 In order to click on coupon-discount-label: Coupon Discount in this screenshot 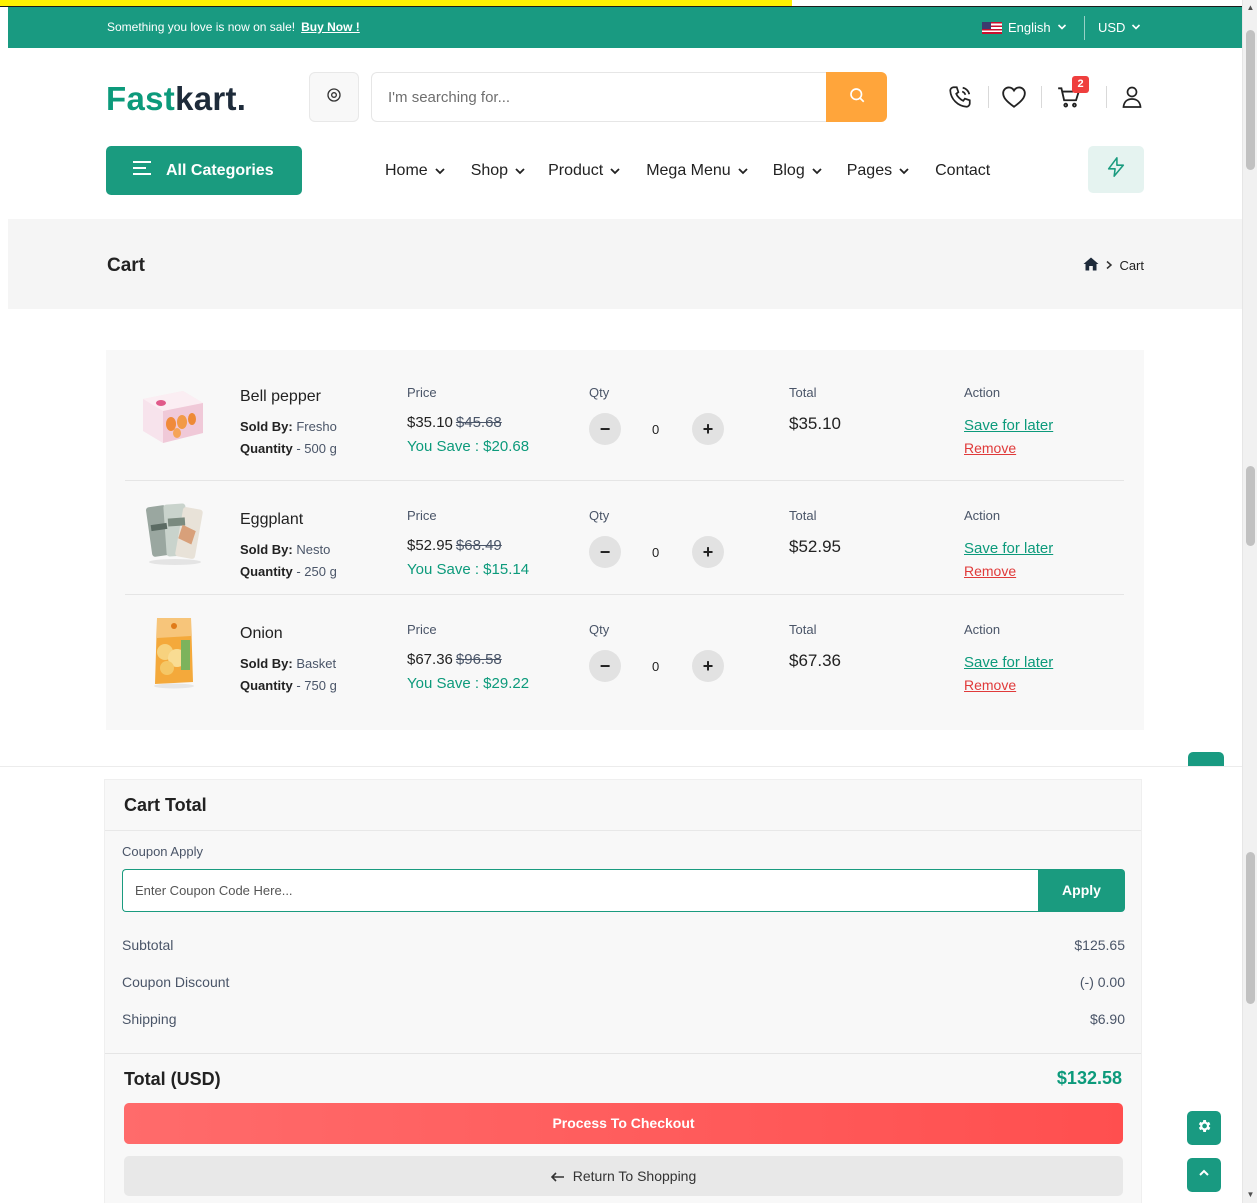, I will do `click(176, 982)`.